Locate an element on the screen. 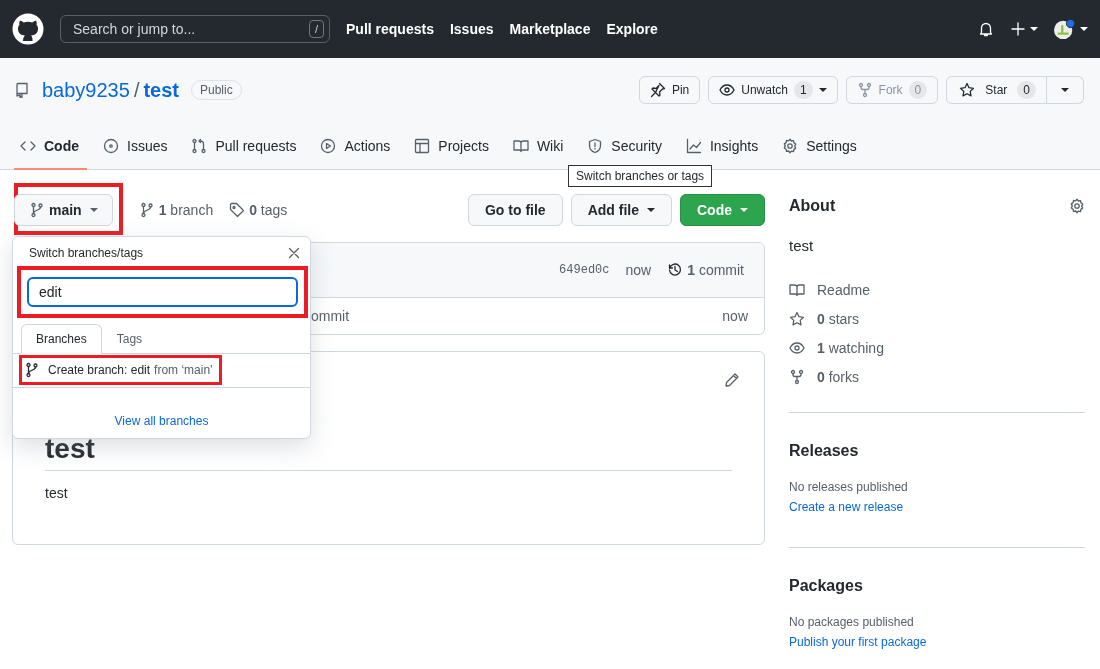 The width and height of the screenshot is (1100, 669). keyboard-shortcut-hint: / is located at coordinates (316, 29).